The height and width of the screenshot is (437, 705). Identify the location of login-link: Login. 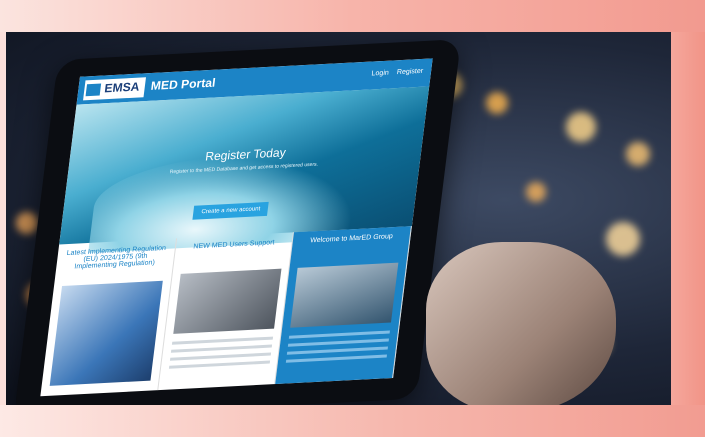
(380, 73).